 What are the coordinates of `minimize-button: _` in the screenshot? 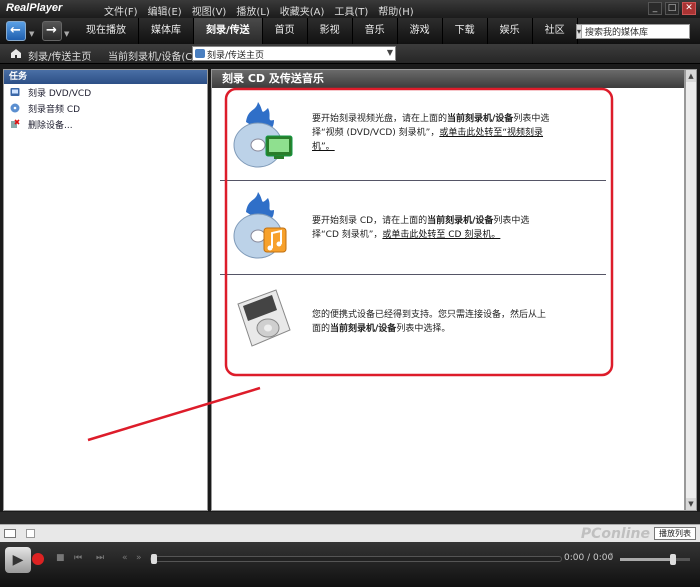 It's located at (655, 8).